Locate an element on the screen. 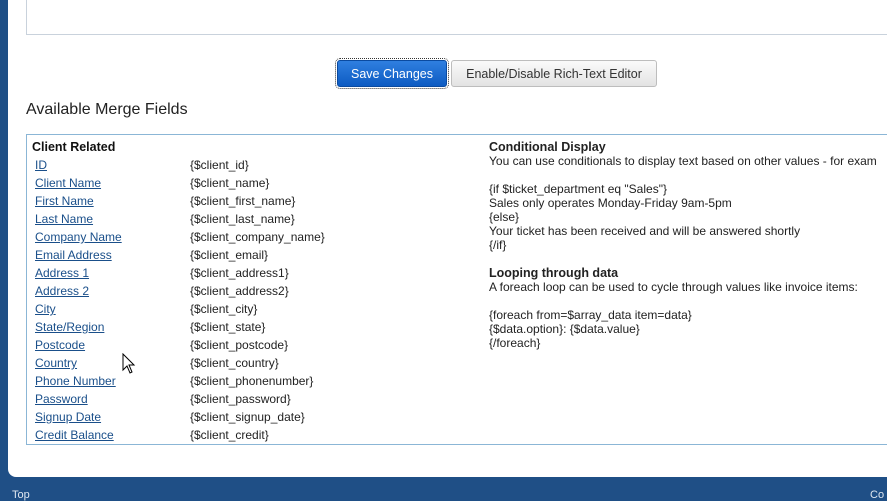 Image resolution: width=887 pixels, height=501 pixels. conditional-code-line: {else} is located at coordinates (504, 217).